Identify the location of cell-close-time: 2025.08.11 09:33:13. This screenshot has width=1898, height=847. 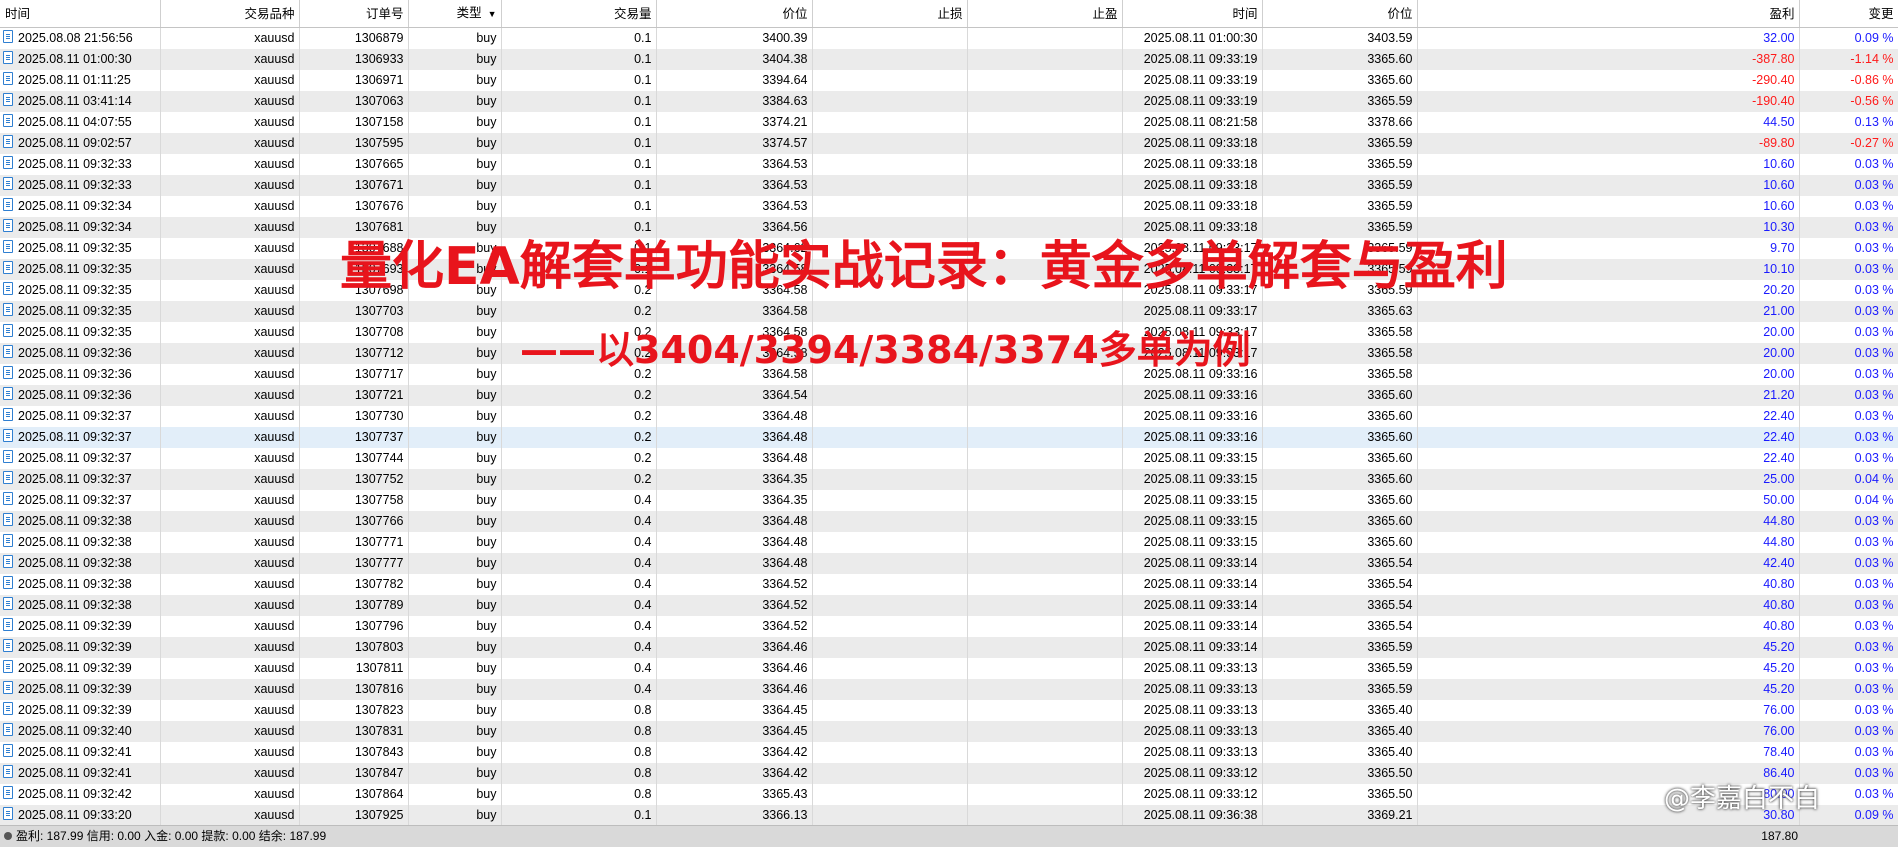
(1192, 731).